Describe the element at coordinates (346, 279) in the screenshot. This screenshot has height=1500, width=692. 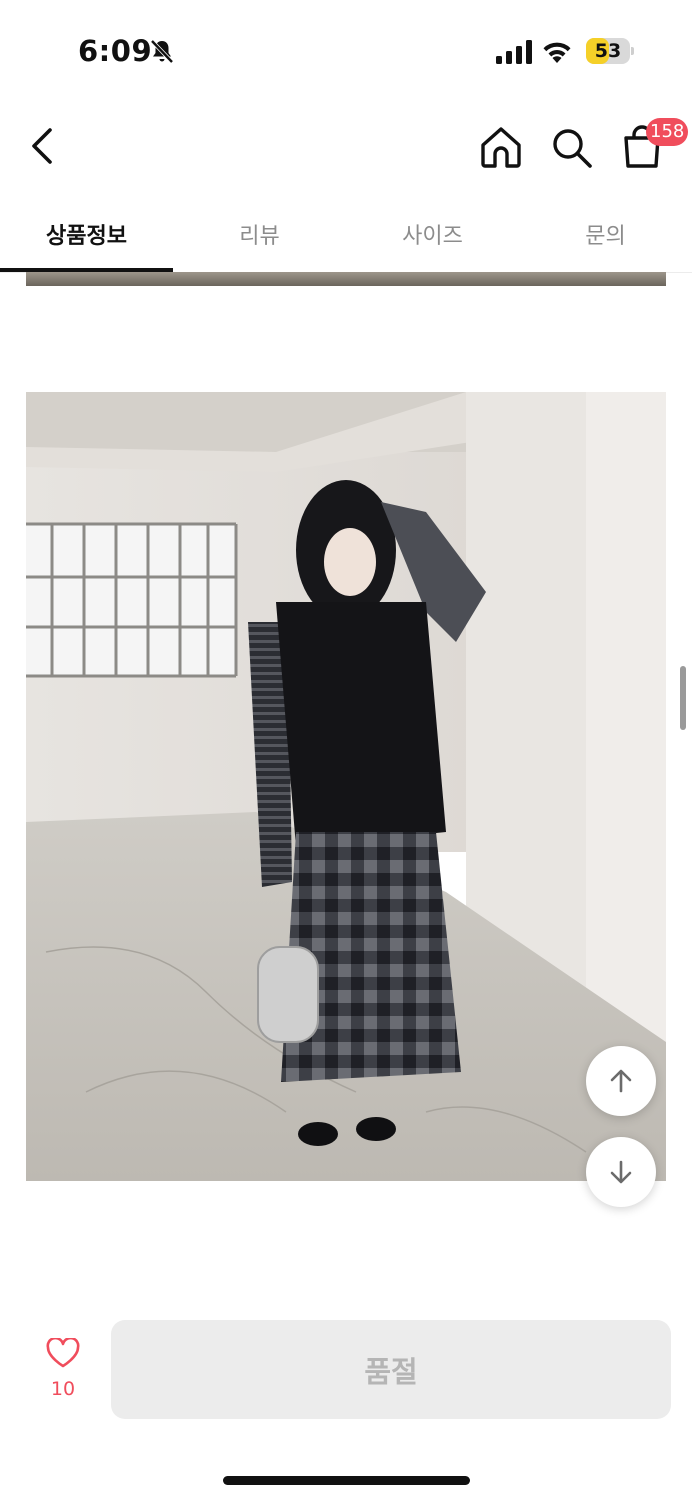
I see `previous-image-edge` at that location.